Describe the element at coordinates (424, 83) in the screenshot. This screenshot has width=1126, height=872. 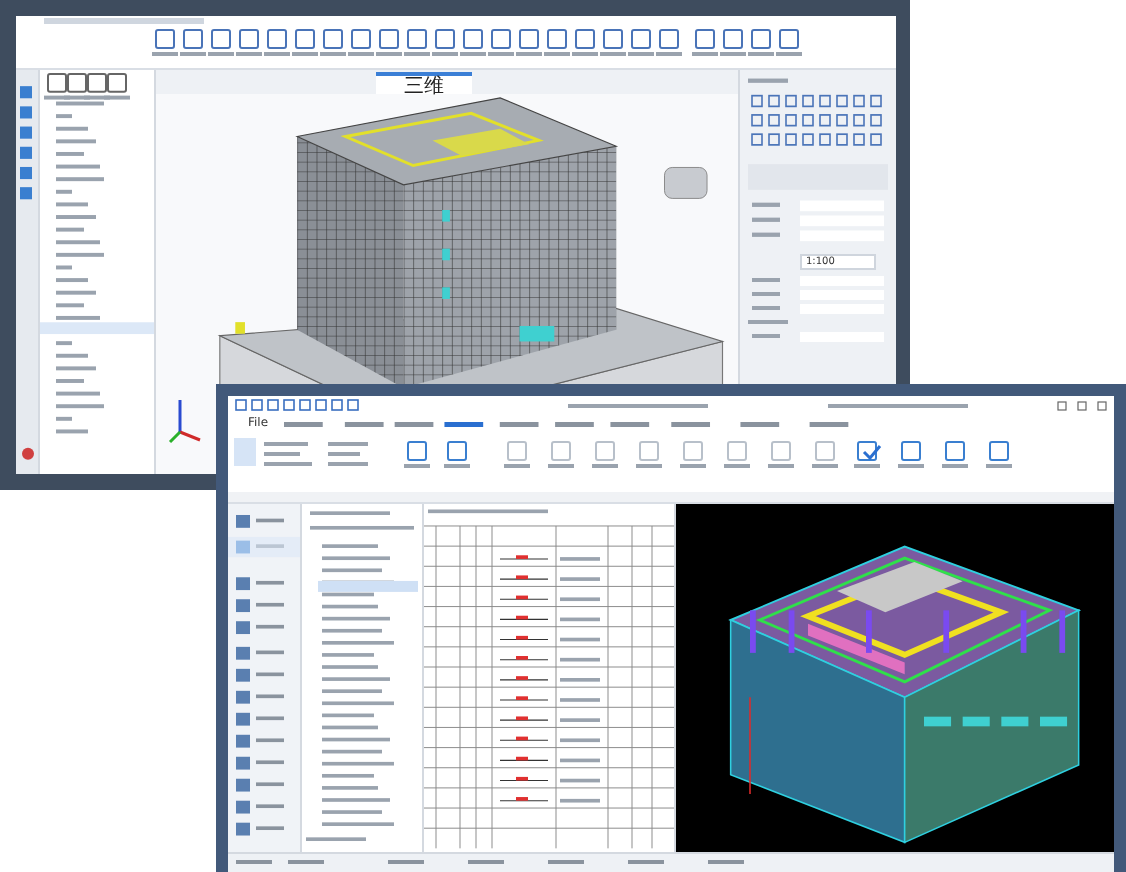
I see `view-tab: 三维` at that location.